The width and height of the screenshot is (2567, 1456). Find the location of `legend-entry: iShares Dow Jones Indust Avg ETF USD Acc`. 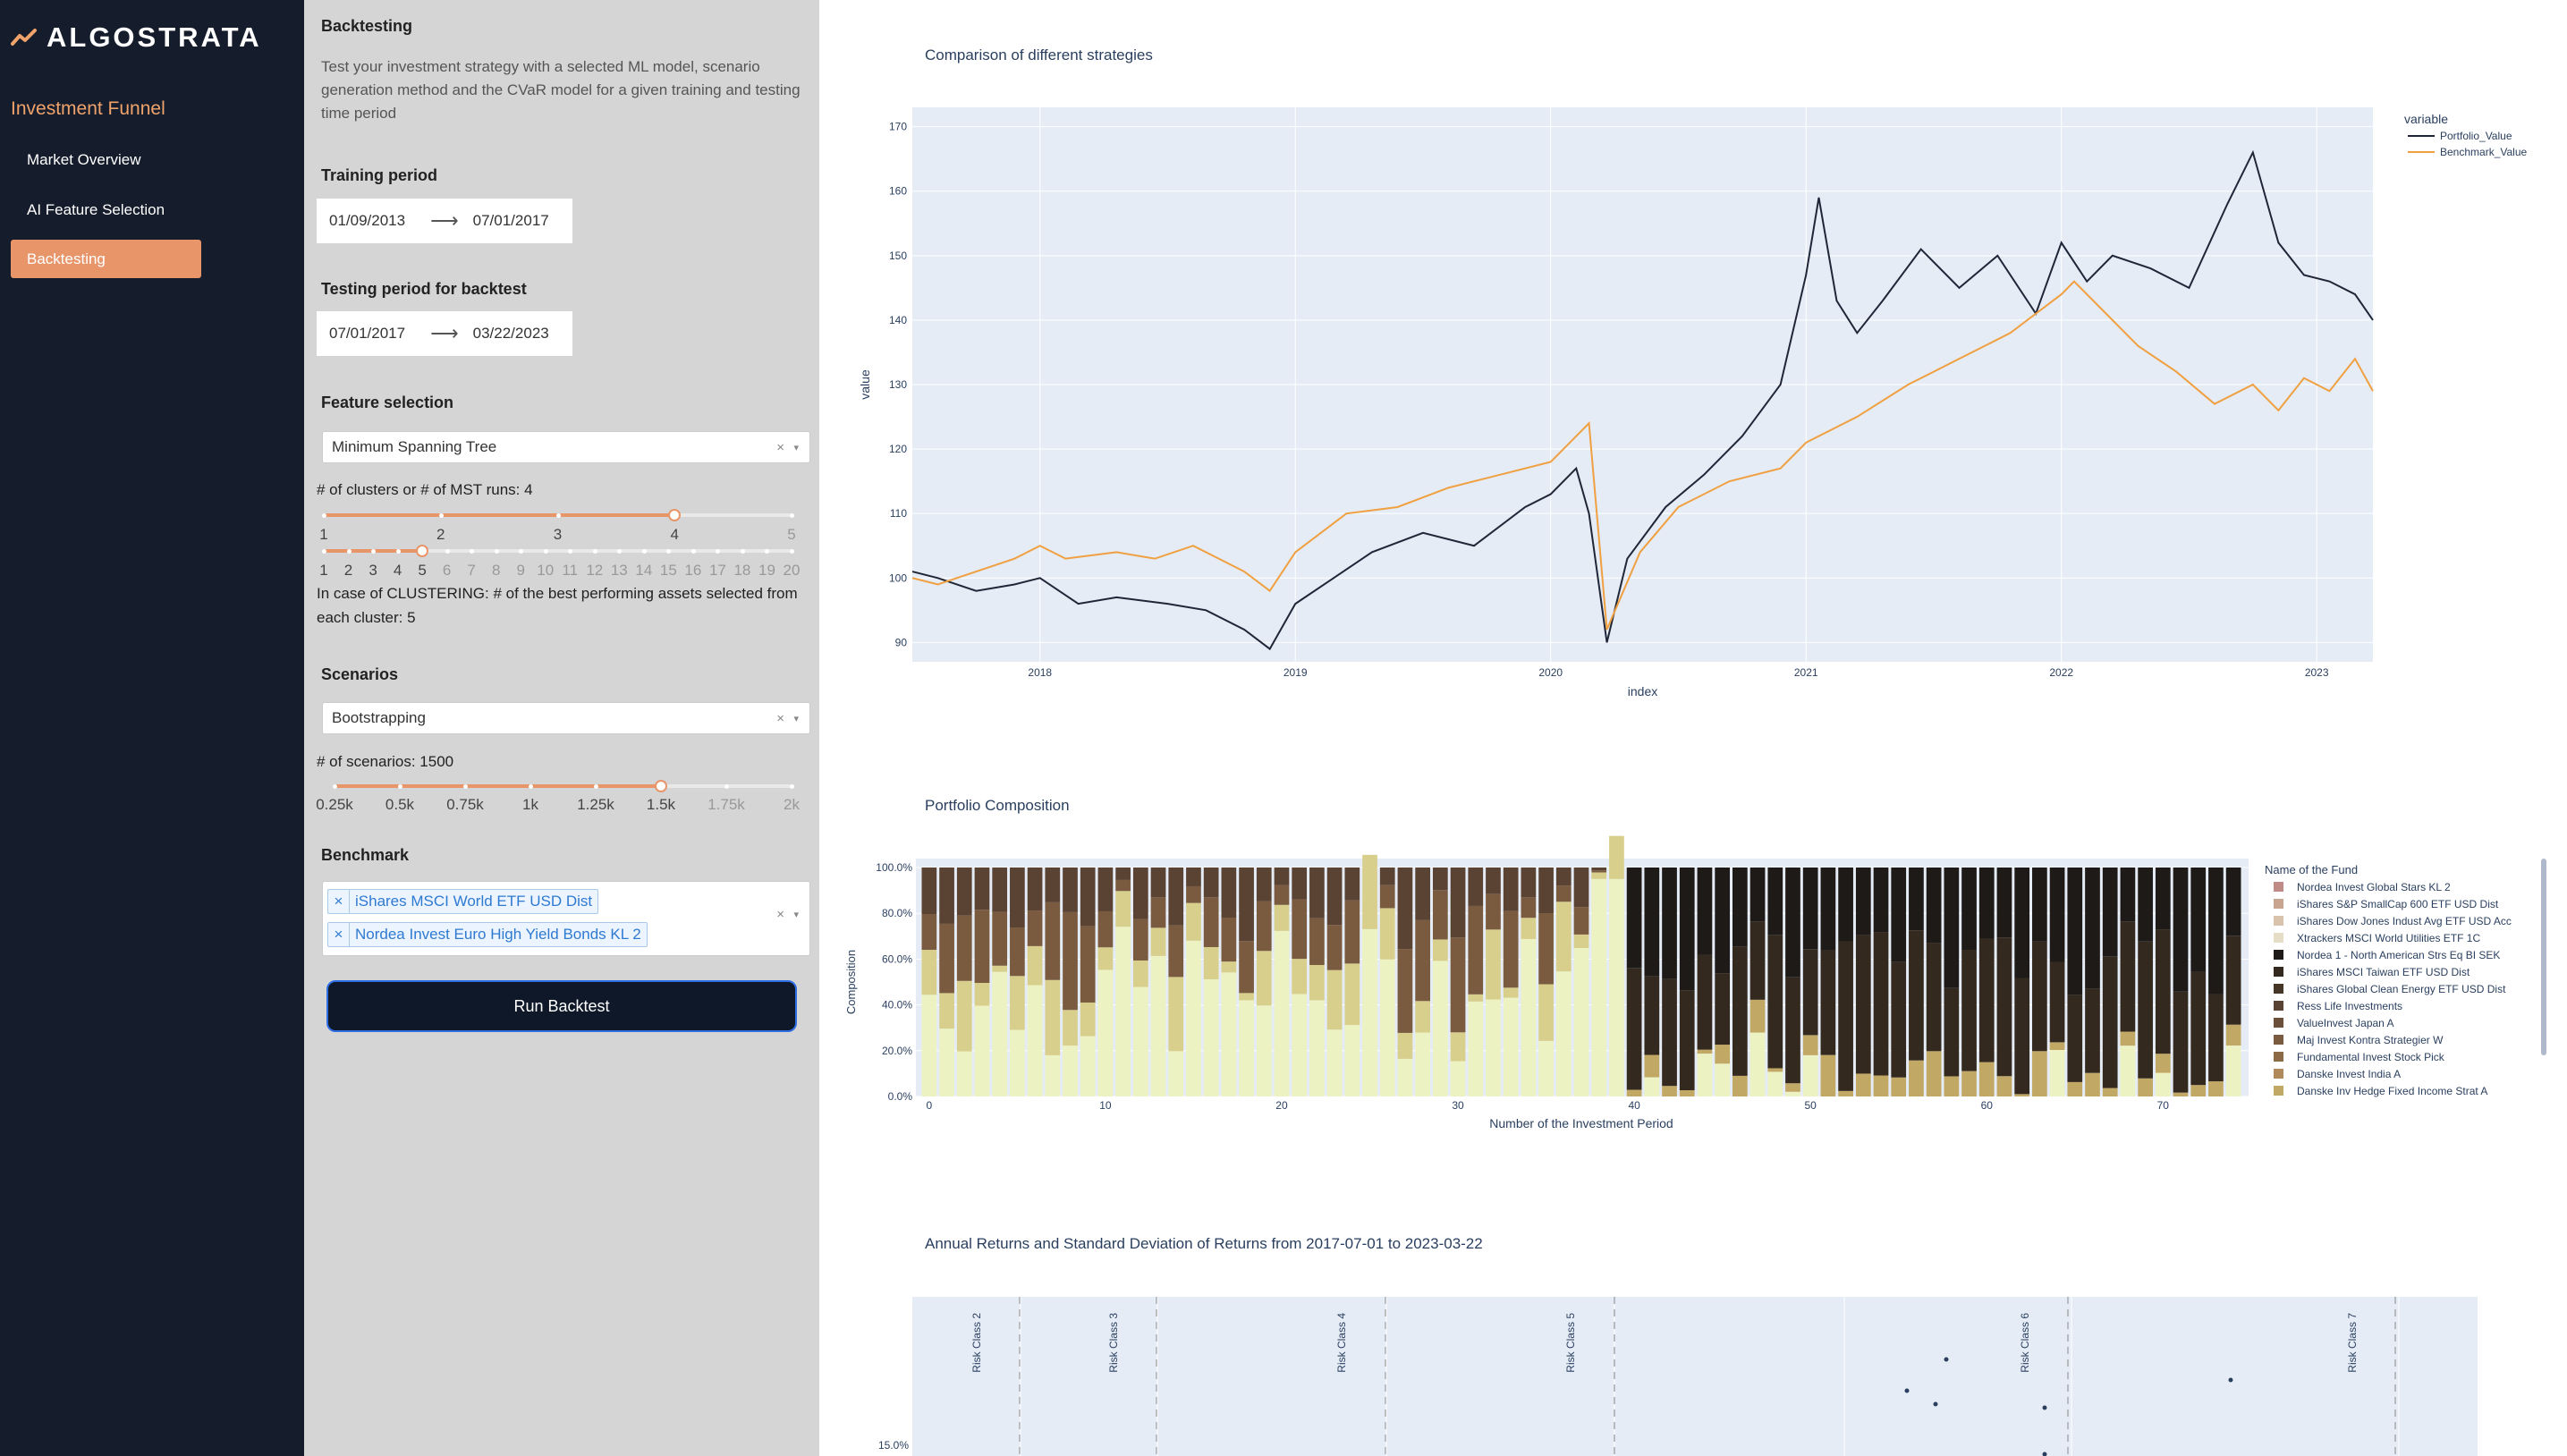

legend-entry: iShares Dow Jones Indust Avg ETF USD Acc is located at coordinates (2404, 921).